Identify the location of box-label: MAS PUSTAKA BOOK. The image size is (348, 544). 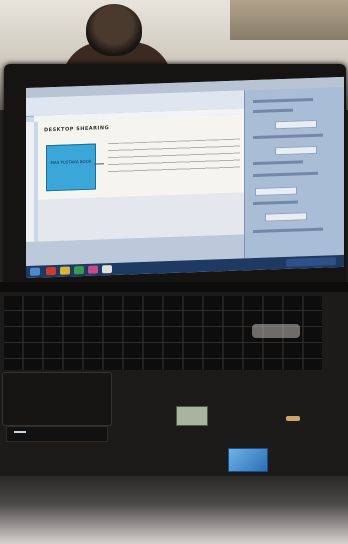
(71, 162).